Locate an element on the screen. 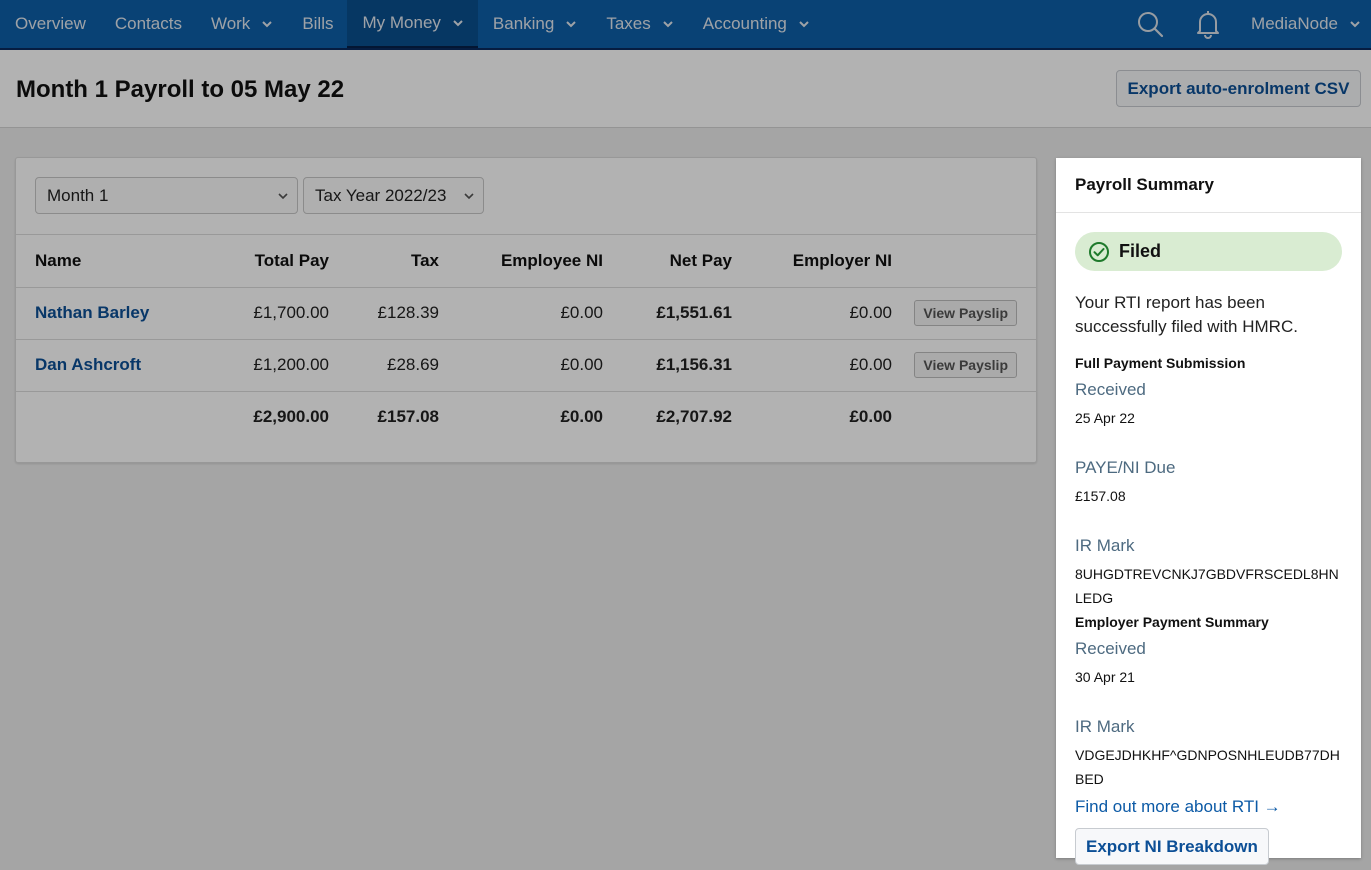  eps-ir-mark-value: VDGEJDHKHF^GDNPOSNHLEUDB77DHBED is located at coordinates (1207, 767).